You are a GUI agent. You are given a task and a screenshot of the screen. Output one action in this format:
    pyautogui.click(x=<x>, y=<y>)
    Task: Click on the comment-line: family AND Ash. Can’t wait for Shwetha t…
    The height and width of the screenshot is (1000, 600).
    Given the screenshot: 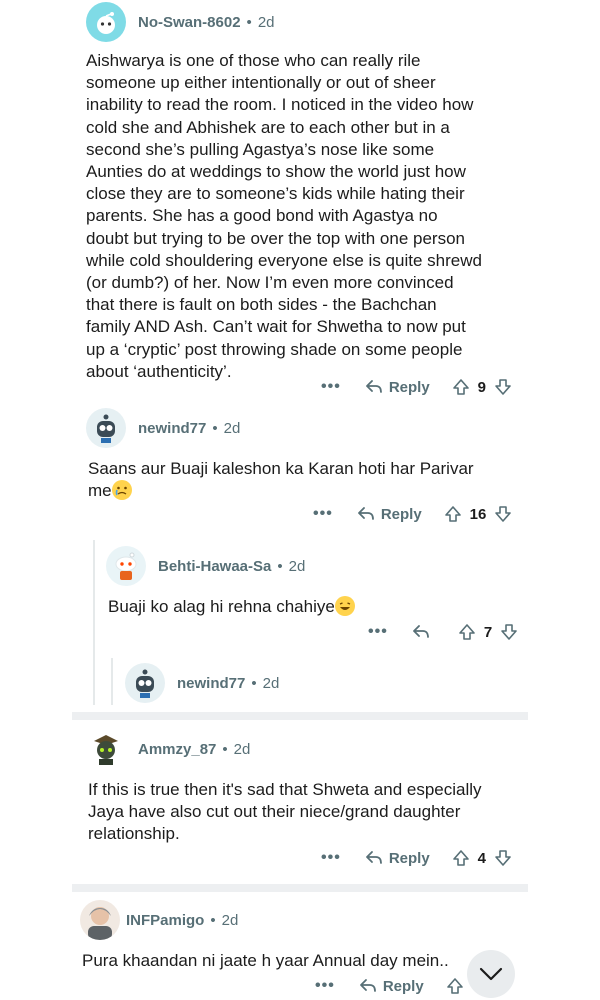 What is the action you would take?
    pyautogui.click(x=276, y=327)
    